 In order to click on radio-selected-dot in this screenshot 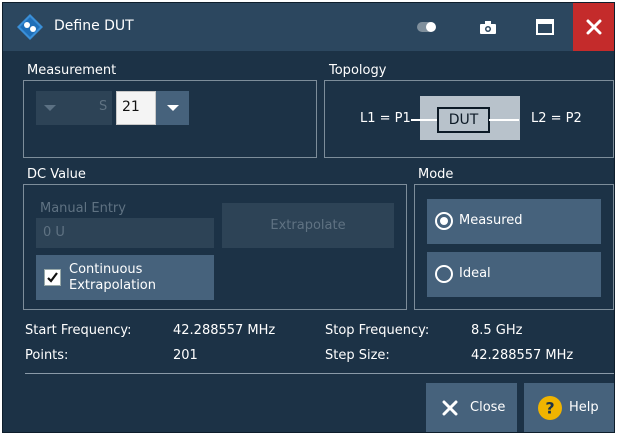, I will do `click(444, 221)`.